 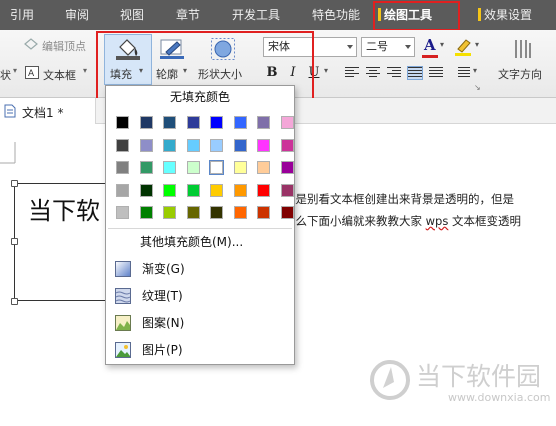 I want to click on document-icon, so click(x=10, y=111).